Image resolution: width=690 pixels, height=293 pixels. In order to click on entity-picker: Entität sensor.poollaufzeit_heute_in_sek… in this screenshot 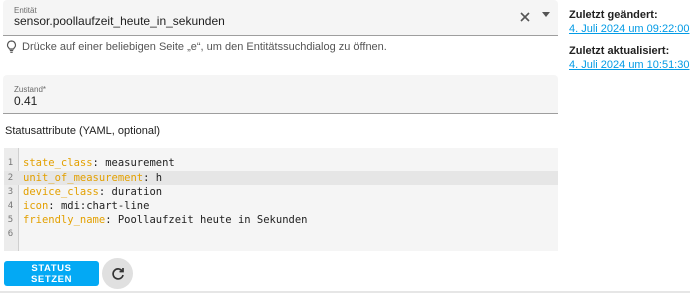, I will do `click(280, 18)`.